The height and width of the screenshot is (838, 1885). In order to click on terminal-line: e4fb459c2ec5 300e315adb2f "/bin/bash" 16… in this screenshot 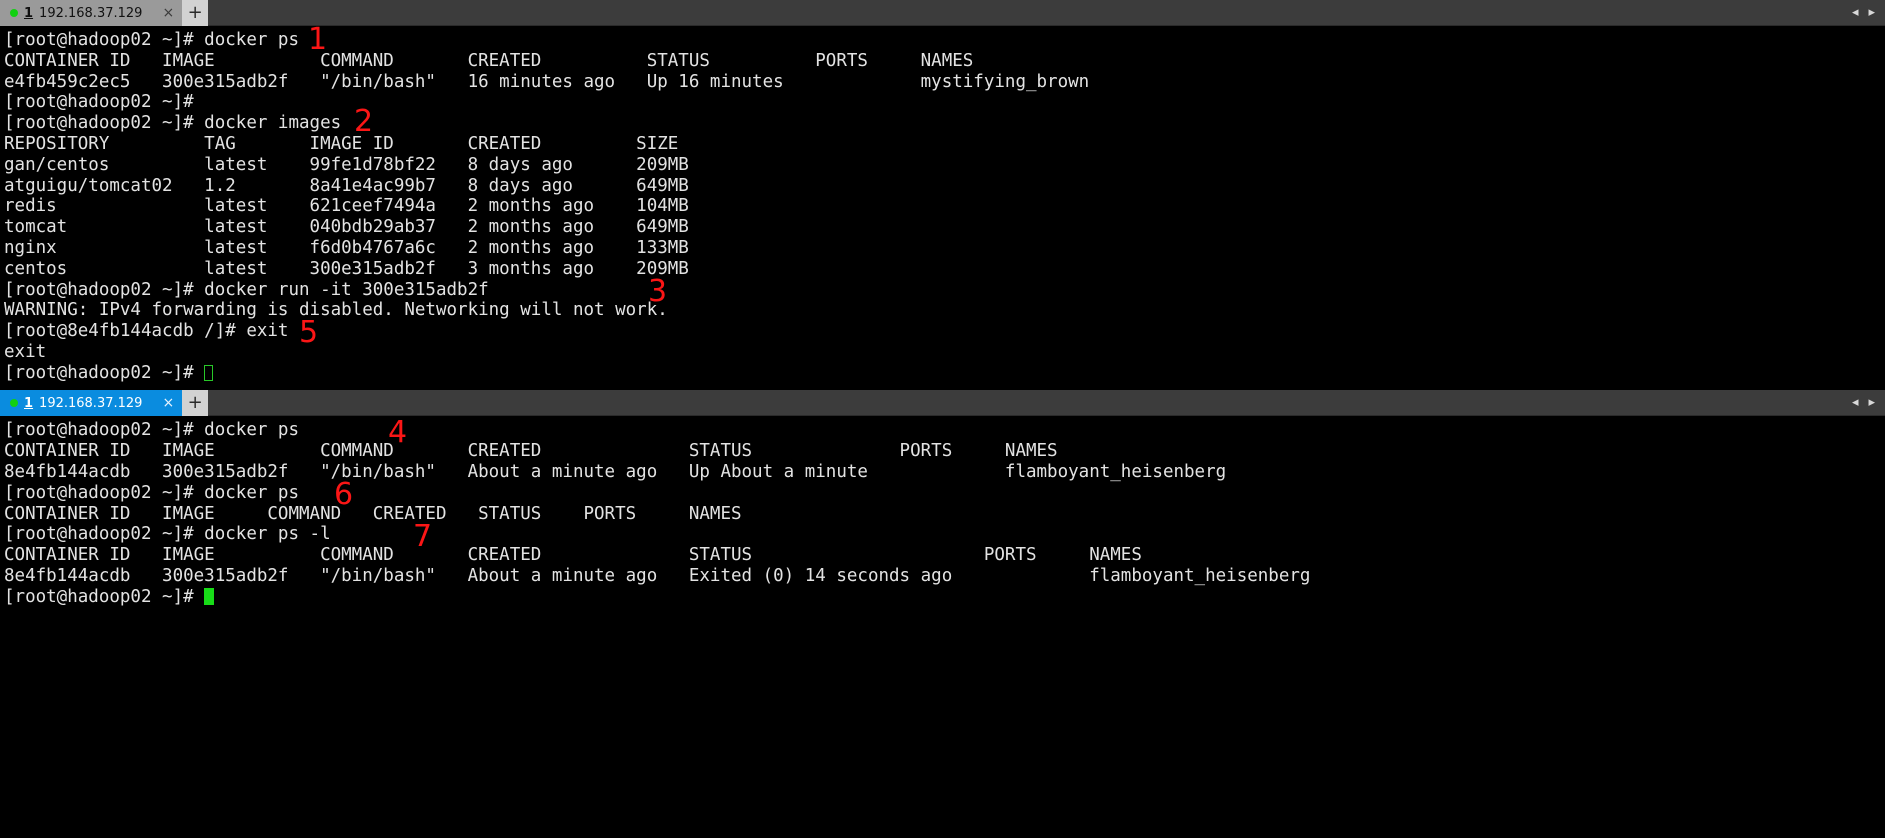, I will do `click(547, 81)`.